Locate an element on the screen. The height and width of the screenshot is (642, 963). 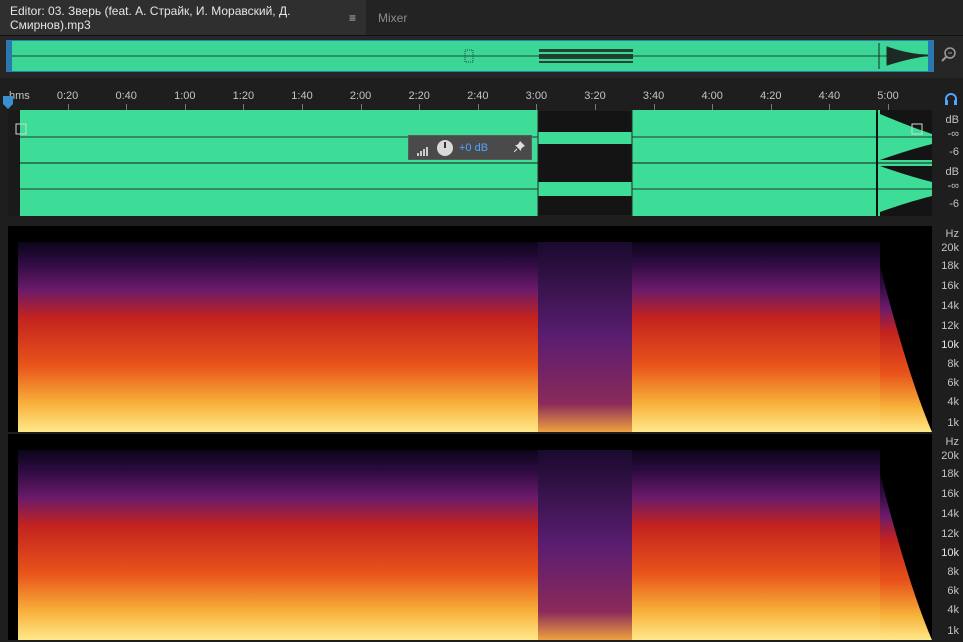
gain-knob is located at coordinates (445, 147).